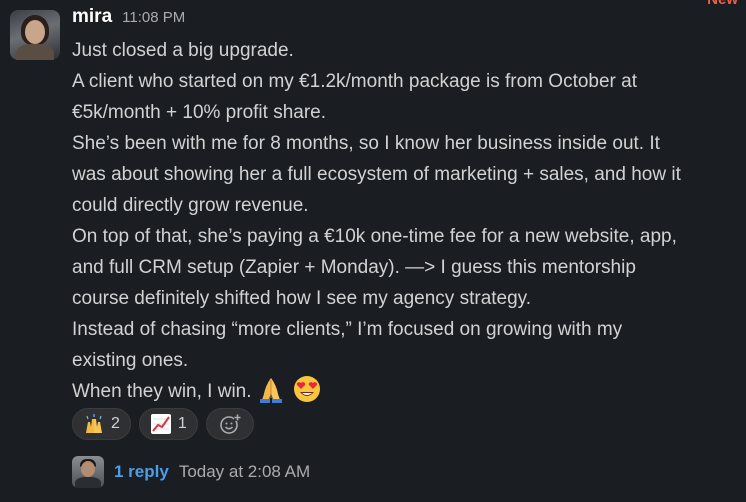 This screenshot has width=746, height=502. I want to click on reaction-raising-hands: 2, so click(101, 424).